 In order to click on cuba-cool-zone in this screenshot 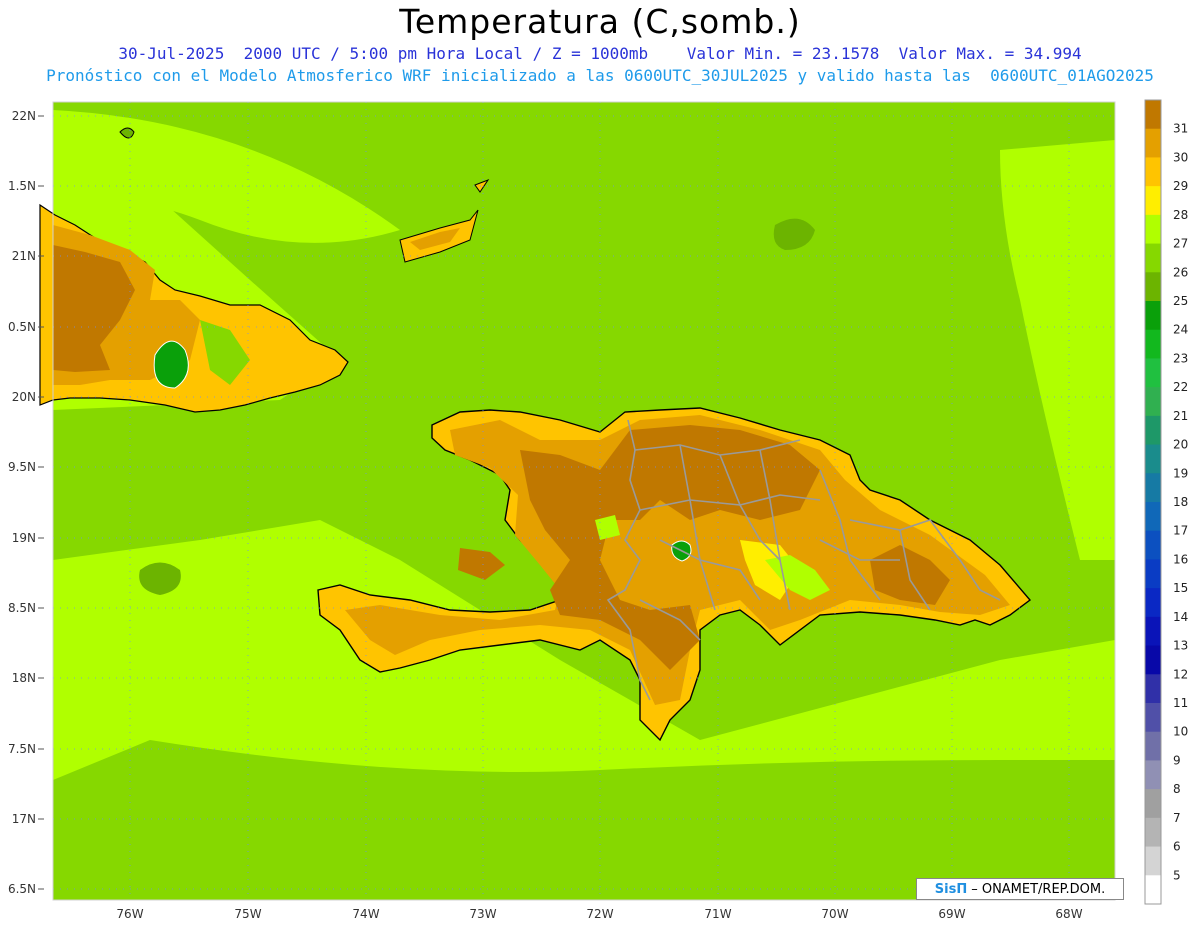, I will do `click(171, 364)`.